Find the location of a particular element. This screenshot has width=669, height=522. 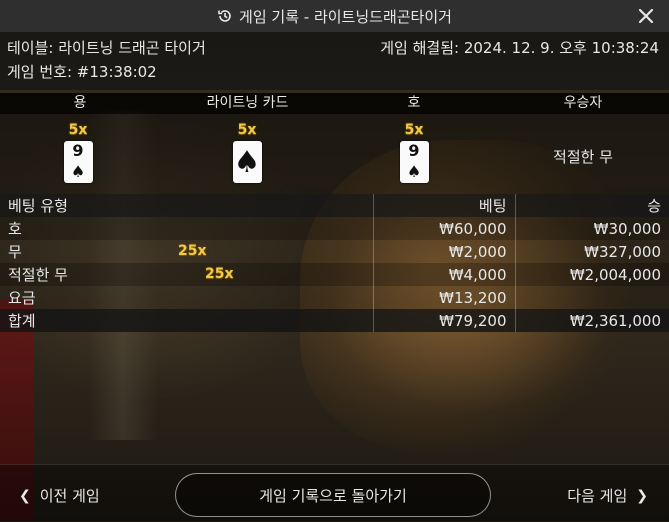

dragon-card-rank: 9 is located at coordinates (78, 150).